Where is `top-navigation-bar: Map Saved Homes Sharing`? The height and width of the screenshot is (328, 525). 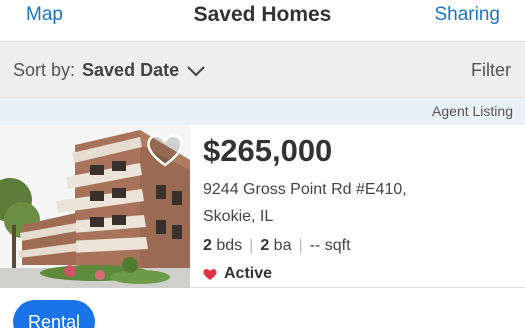
top-navigation-bar: Map Saved Homes Sharing is located at coordinates (262, 21).